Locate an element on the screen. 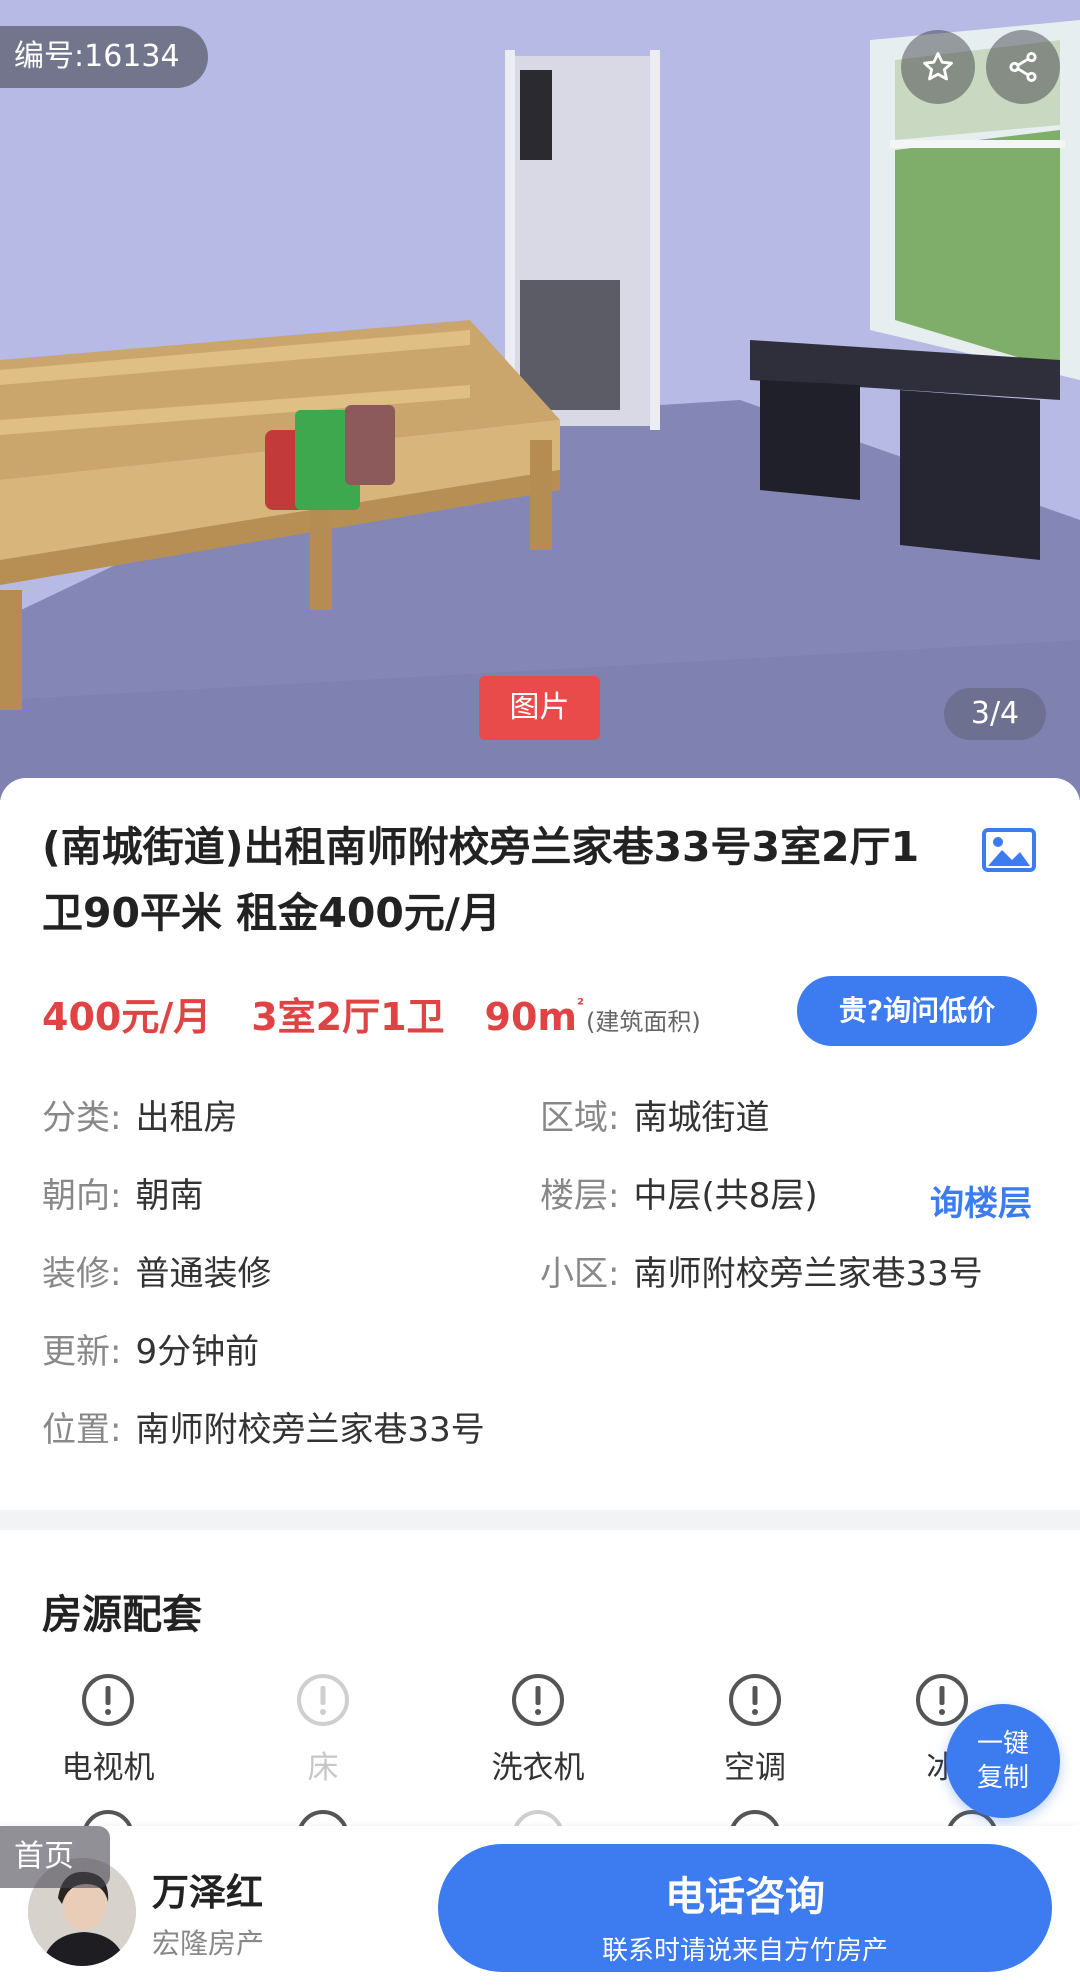 Image resolution: width=1080 pixels, height=1987 pixels. favorite-button is located at coordinates (938, 67).